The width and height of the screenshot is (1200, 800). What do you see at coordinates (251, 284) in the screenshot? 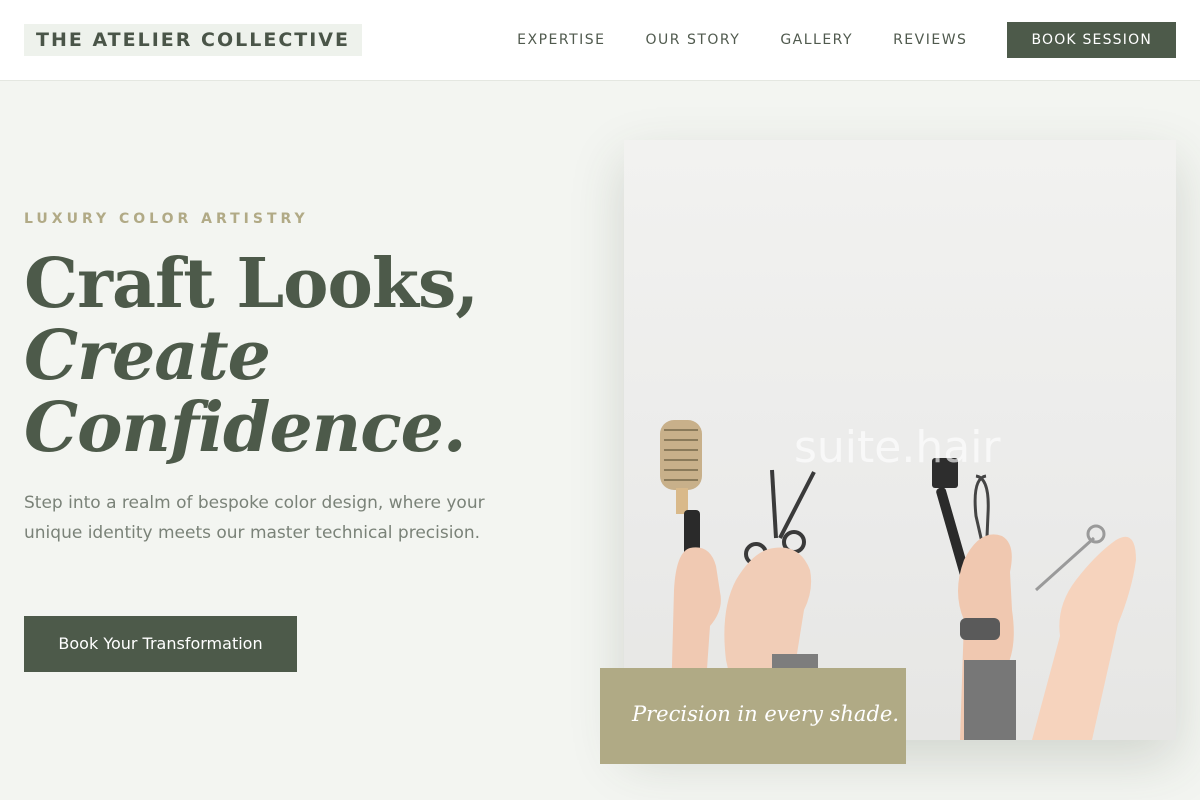
I see `headline-line-1: Craft Looks,` at bounding box center [251, 284].